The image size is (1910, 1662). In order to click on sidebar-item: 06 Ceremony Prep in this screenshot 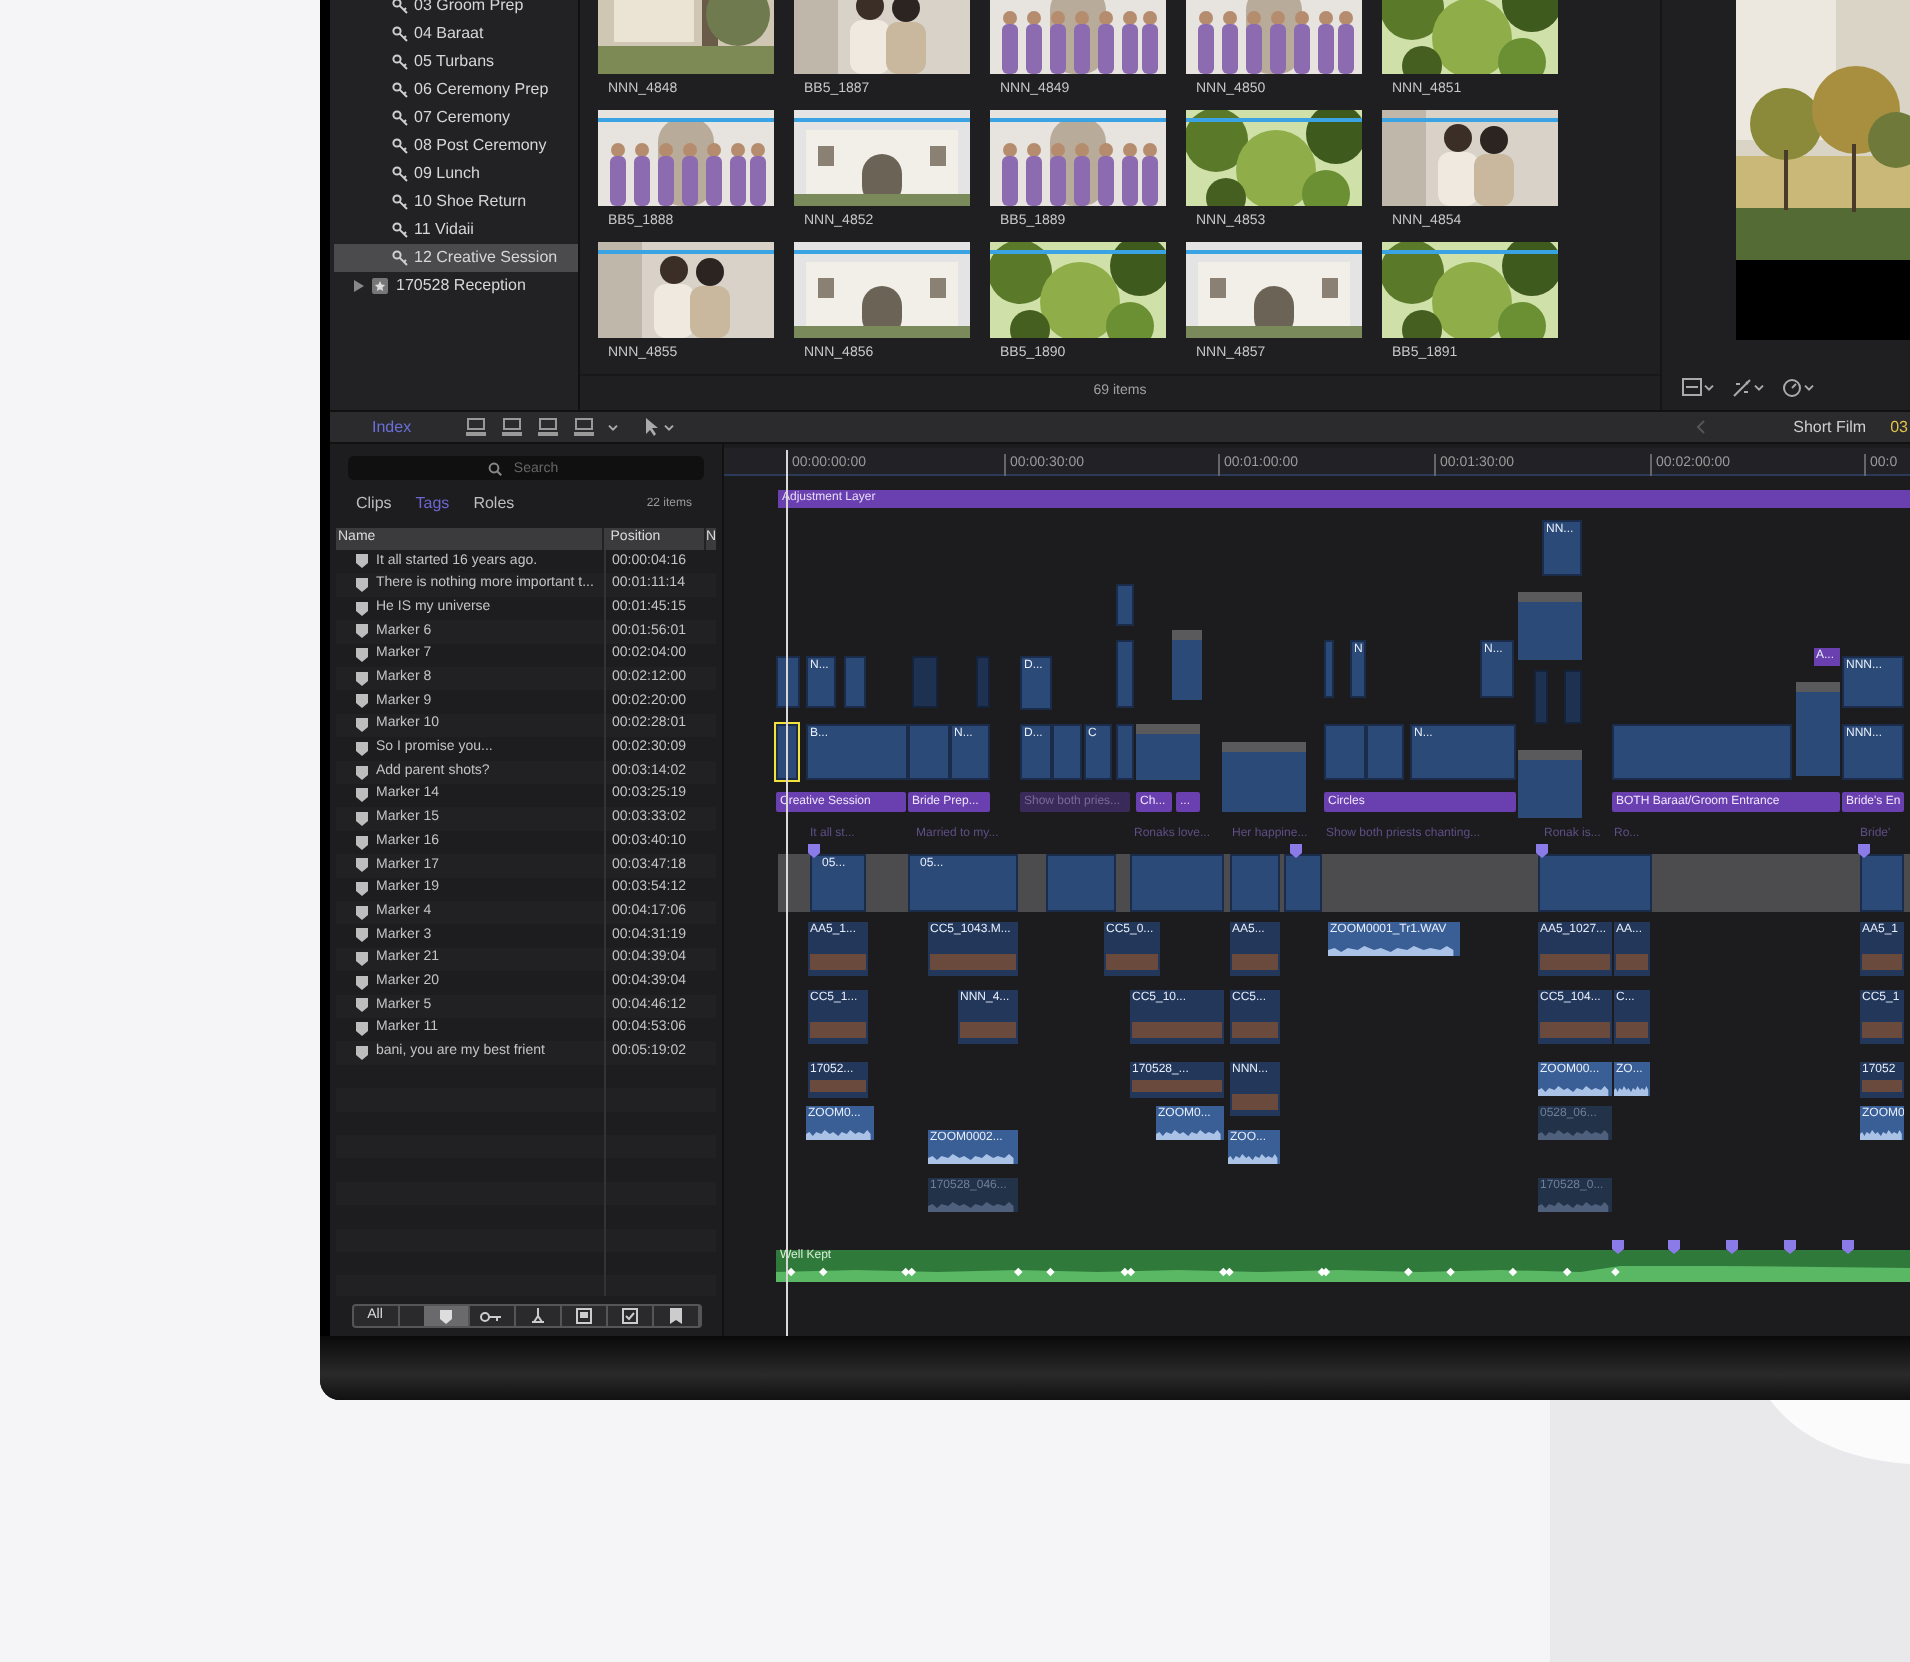, I will do `click(456, 90)`.